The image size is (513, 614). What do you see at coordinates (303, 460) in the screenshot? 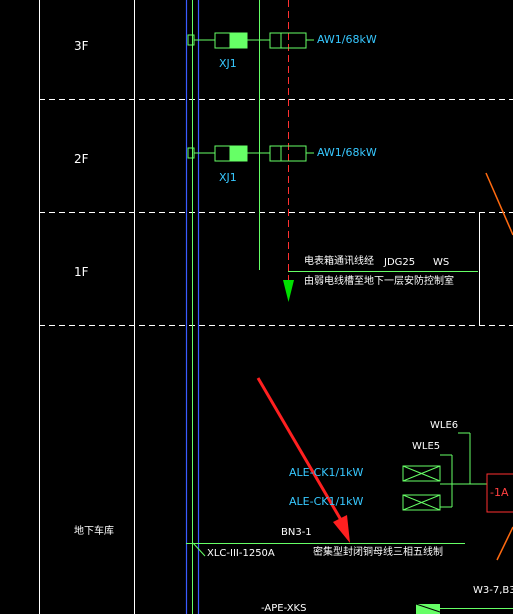
I see `annotation-arrow-icon` at bounding box center [303, 460].